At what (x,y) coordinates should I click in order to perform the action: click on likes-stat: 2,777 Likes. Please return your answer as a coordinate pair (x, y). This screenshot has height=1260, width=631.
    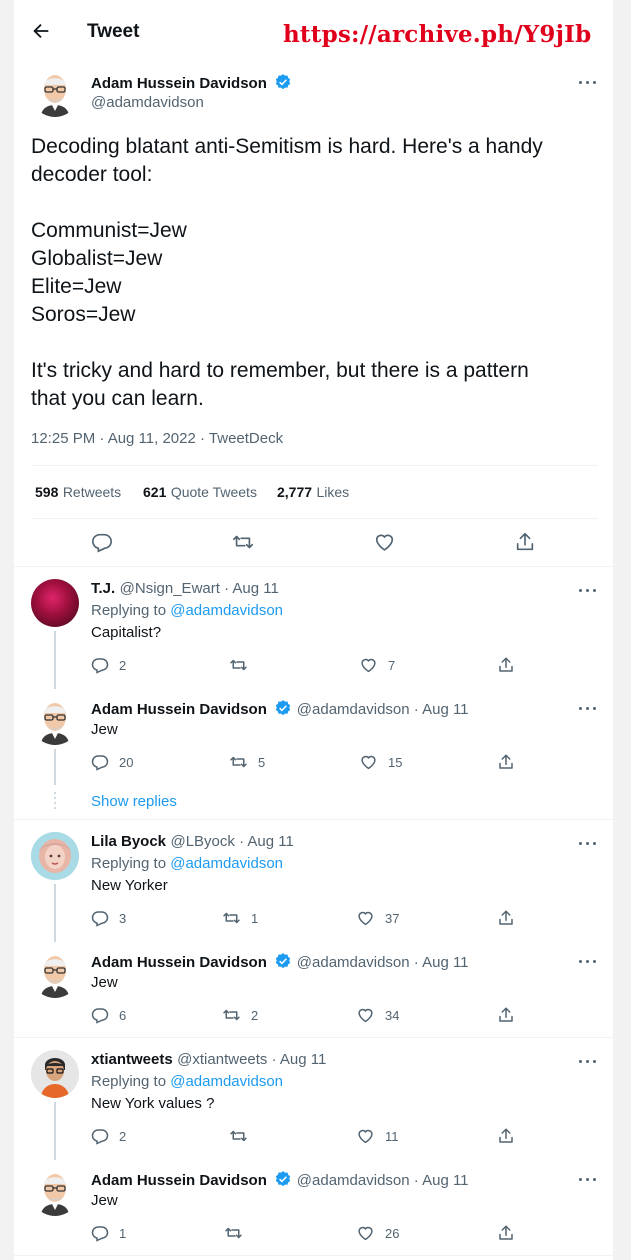
    Looking at the image, I should click on (313, 493).